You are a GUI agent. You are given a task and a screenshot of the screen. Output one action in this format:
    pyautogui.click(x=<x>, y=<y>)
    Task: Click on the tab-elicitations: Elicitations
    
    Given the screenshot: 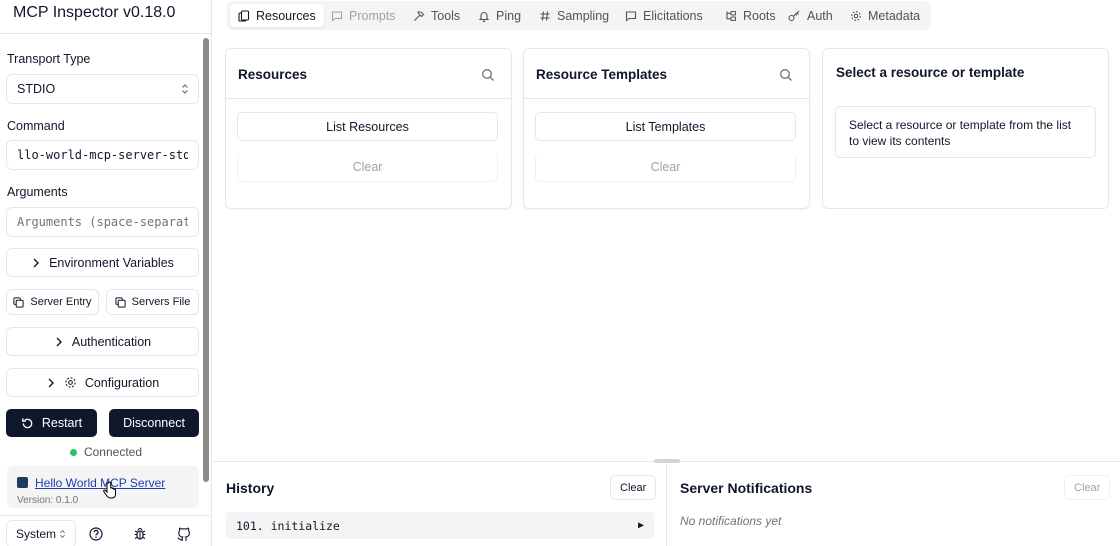 What is the action you would take?
    pyautogui.click(x=664, y=15)
    